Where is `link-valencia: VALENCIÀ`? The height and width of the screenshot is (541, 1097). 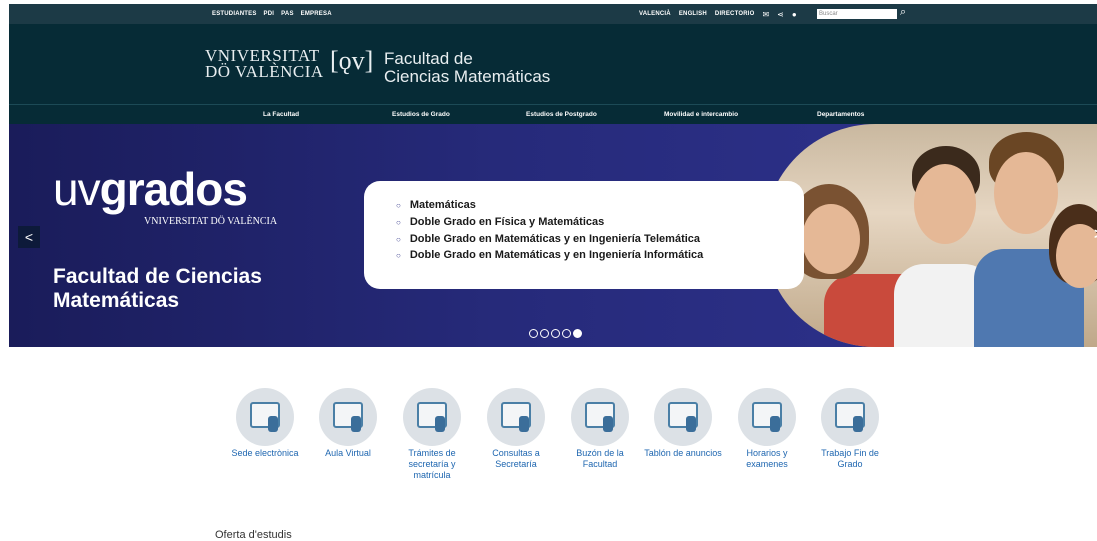 link-valencia: VALENCIÀ is located at coordinates (655, 14).